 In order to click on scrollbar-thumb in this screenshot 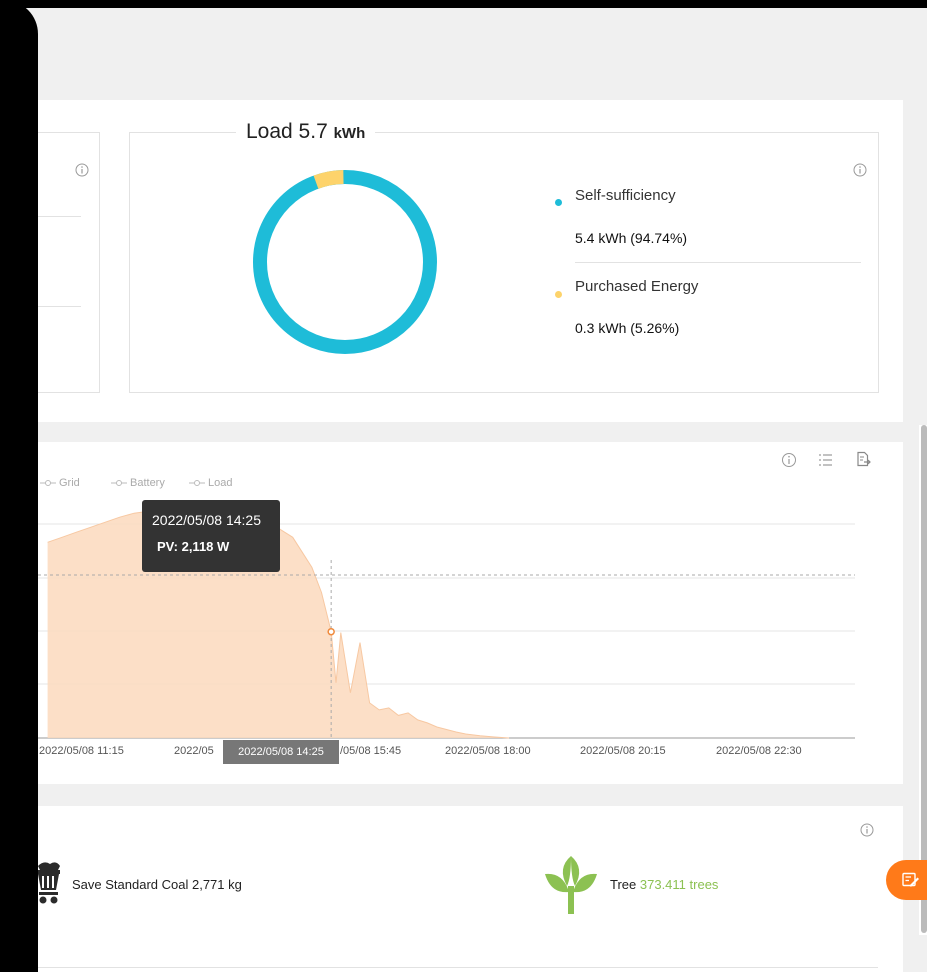, I will do `click(924, 679)`.